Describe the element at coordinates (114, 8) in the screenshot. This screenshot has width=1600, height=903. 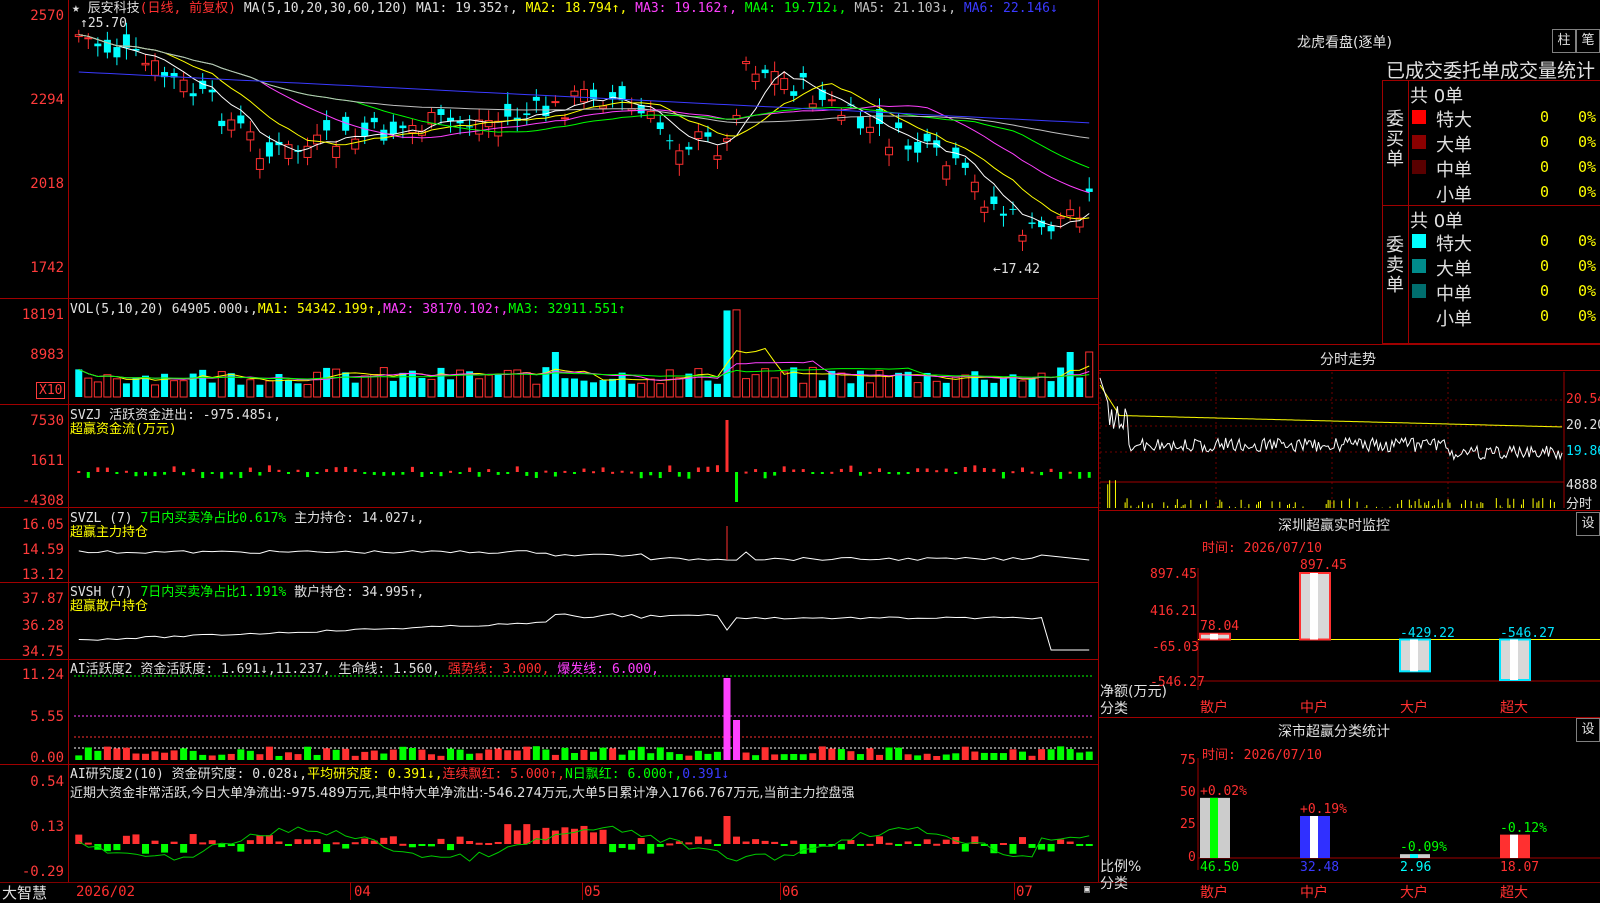
I see `stock-name: 辰安科技` at that location.